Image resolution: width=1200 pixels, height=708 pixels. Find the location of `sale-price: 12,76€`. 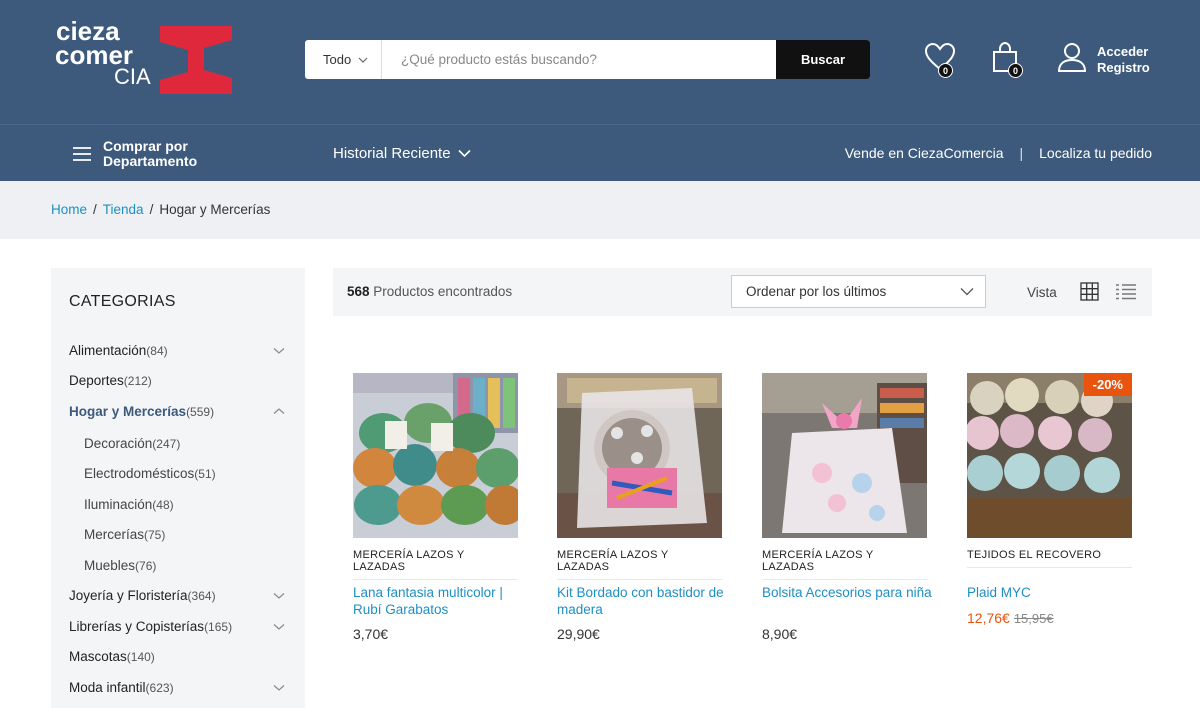

sale-price: 12,76€ is located at coordinates (988, 618).